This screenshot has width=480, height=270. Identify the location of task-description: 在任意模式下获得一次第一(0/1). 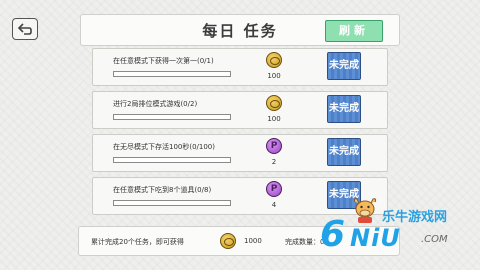
(163, 61).